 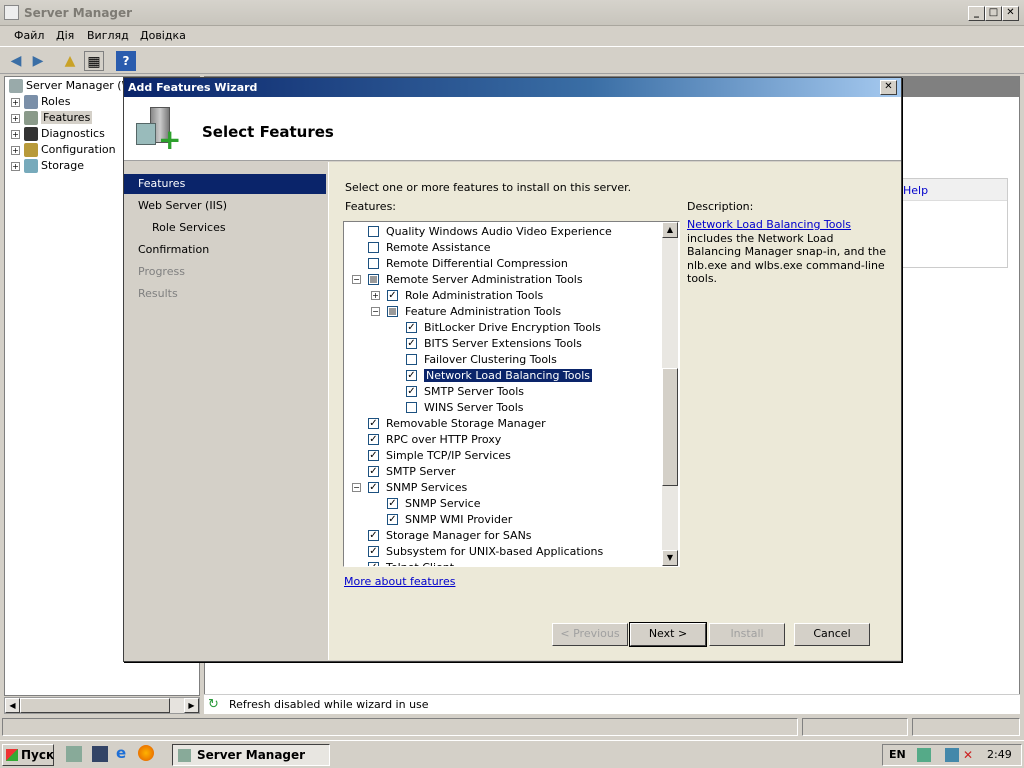 What do you see at coordinates (126, 61) in the screenshot?
I see `help-icon: ?` at bounding box center [126, 61].